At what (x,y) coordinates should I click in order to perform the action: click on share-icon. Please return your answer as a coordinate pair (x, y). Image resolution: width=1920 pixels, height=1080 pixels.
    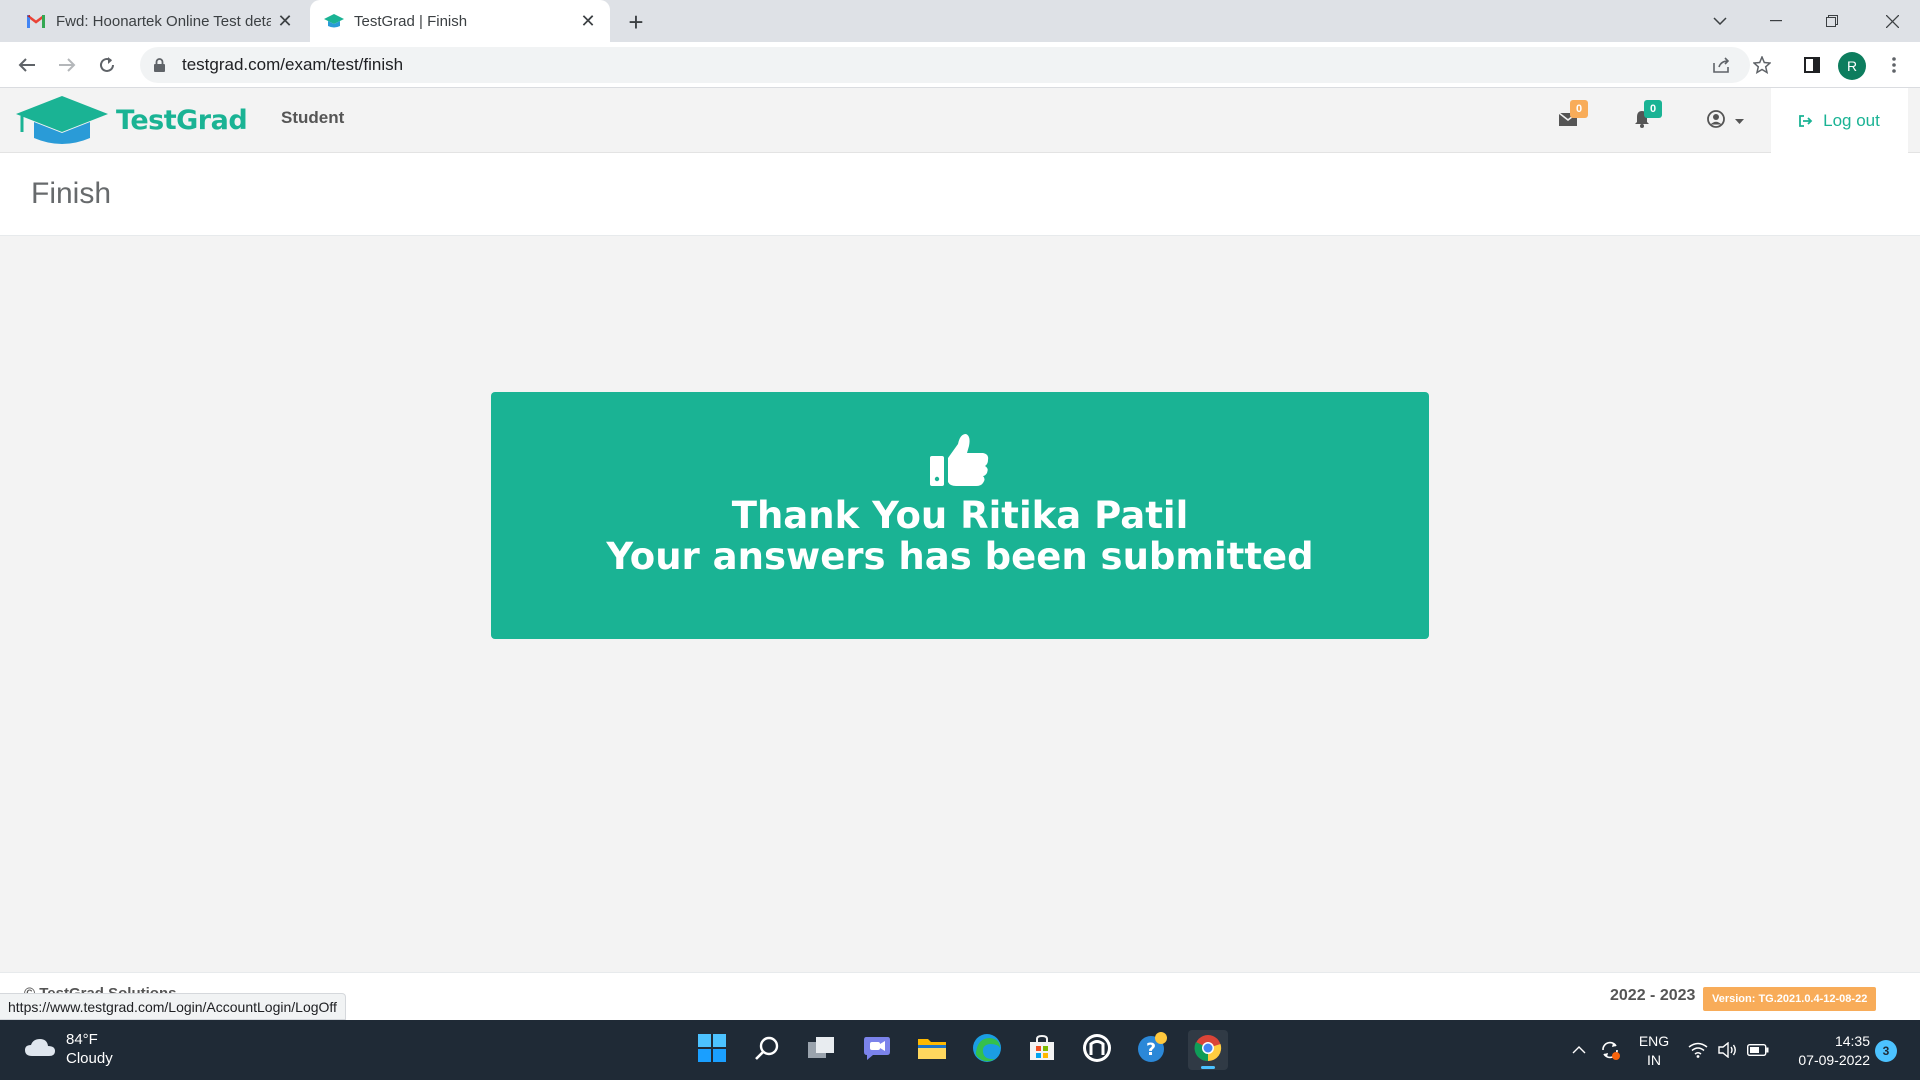
    Looking at the image, I should click on (1722, 65).